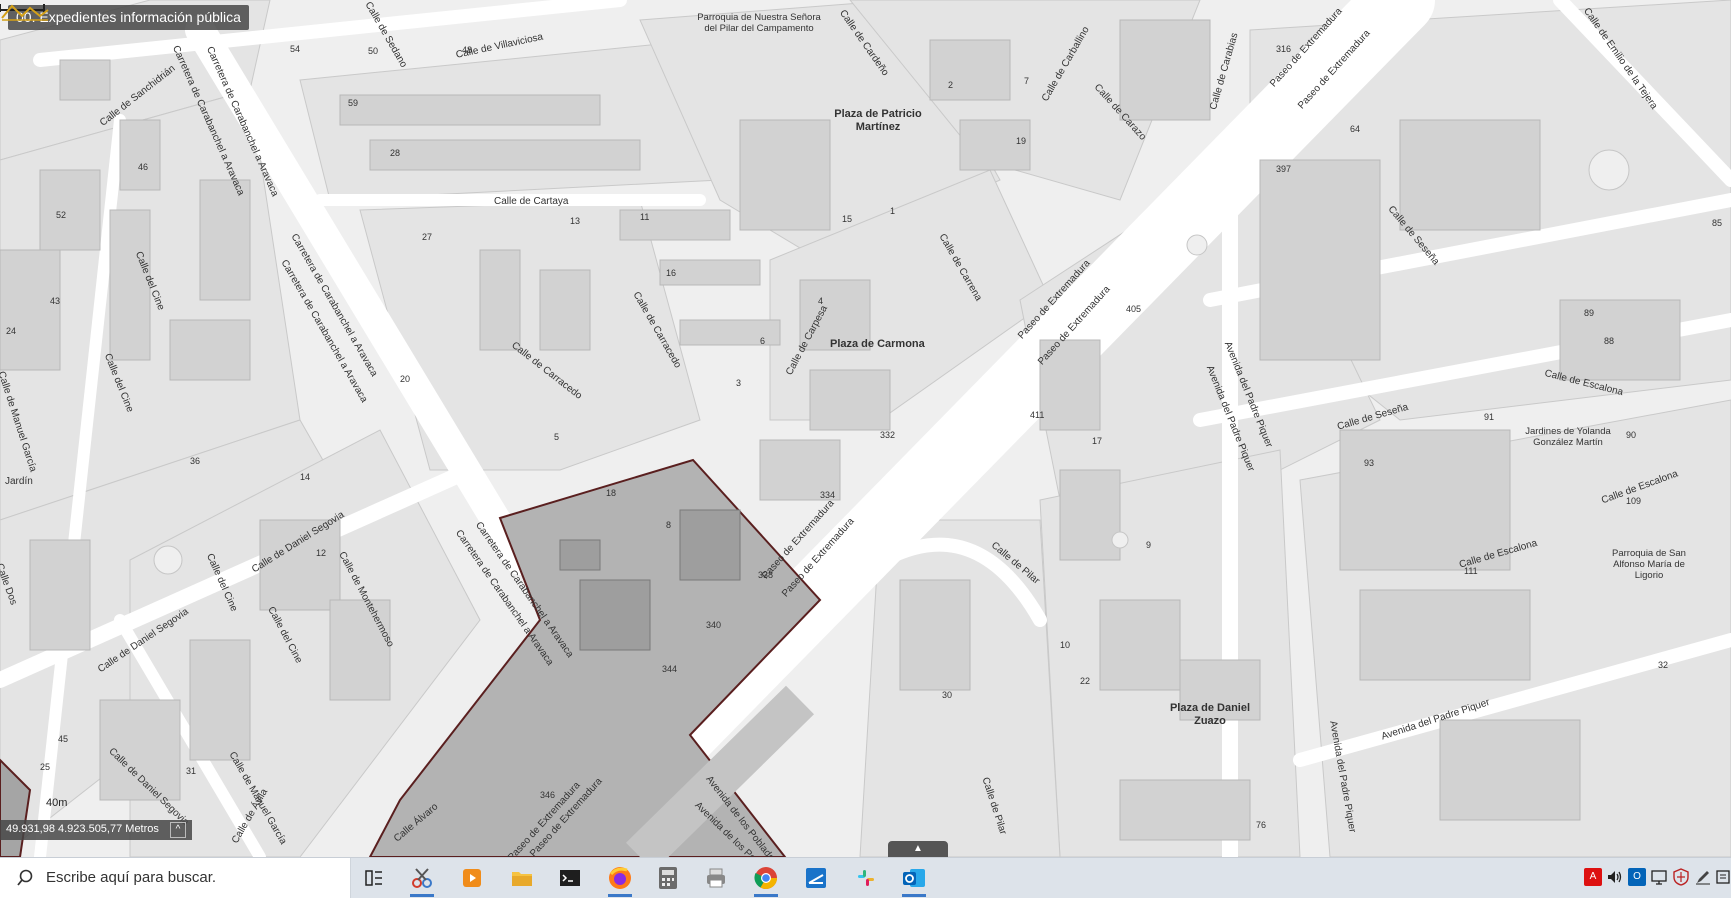 Image resolution: width=1731 pixels, height=898 pixels. I want to click on place-label: Plaza de Daniel Zuazo, so click(1210, 714).